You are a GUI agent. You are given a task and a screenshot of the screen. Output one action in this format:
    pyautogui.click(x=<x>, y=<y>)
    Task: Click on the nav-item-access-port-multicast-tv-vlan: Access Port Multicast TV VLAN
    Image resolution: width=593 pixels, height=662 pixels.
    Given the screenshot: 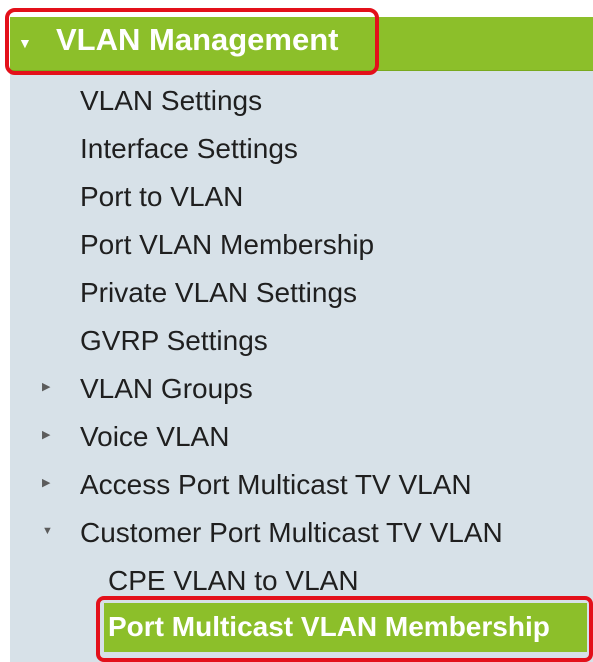 What is the action you would take?
    pyautogui.click(x=276, y=485)
    